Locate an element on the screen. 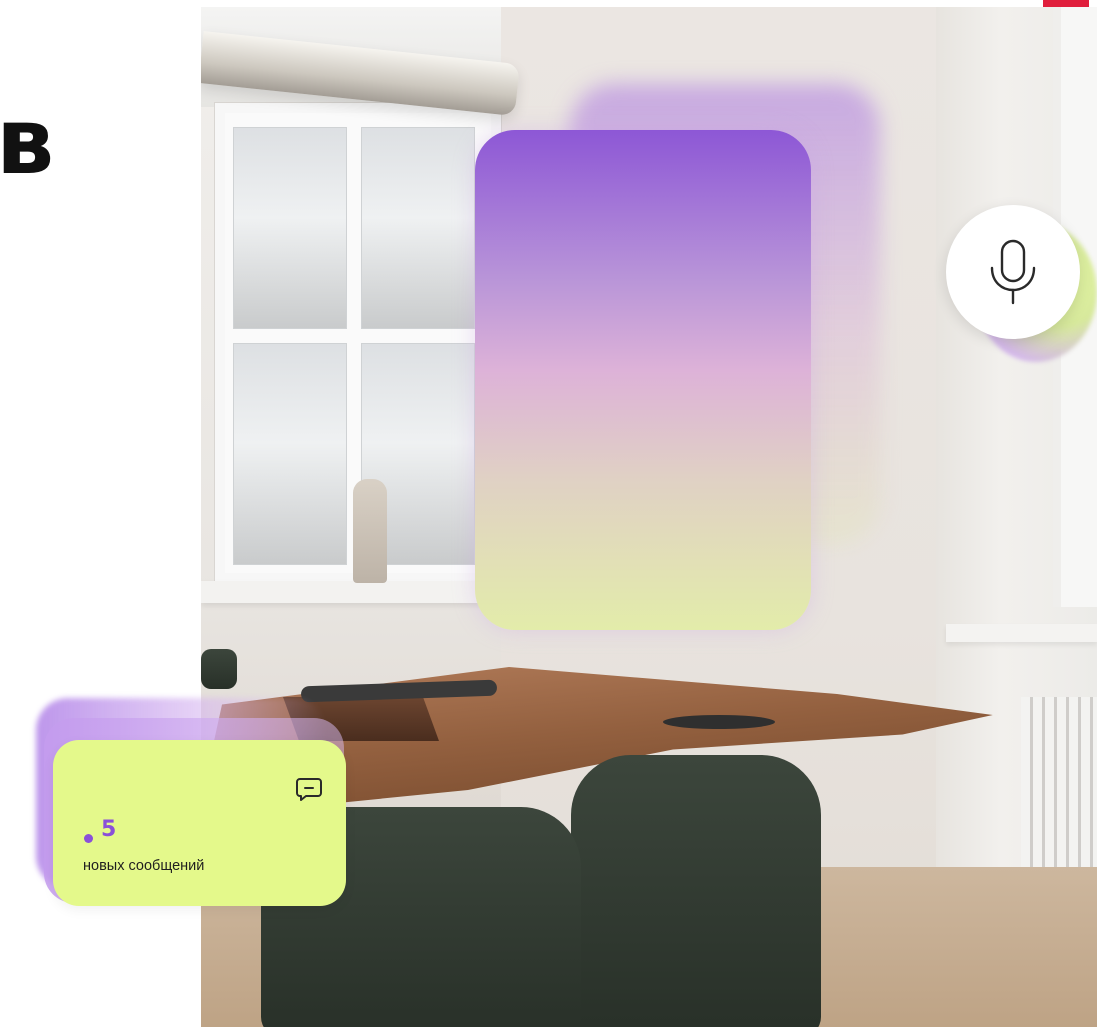  chat-bubble-icon is located at coordinates (309, 789).